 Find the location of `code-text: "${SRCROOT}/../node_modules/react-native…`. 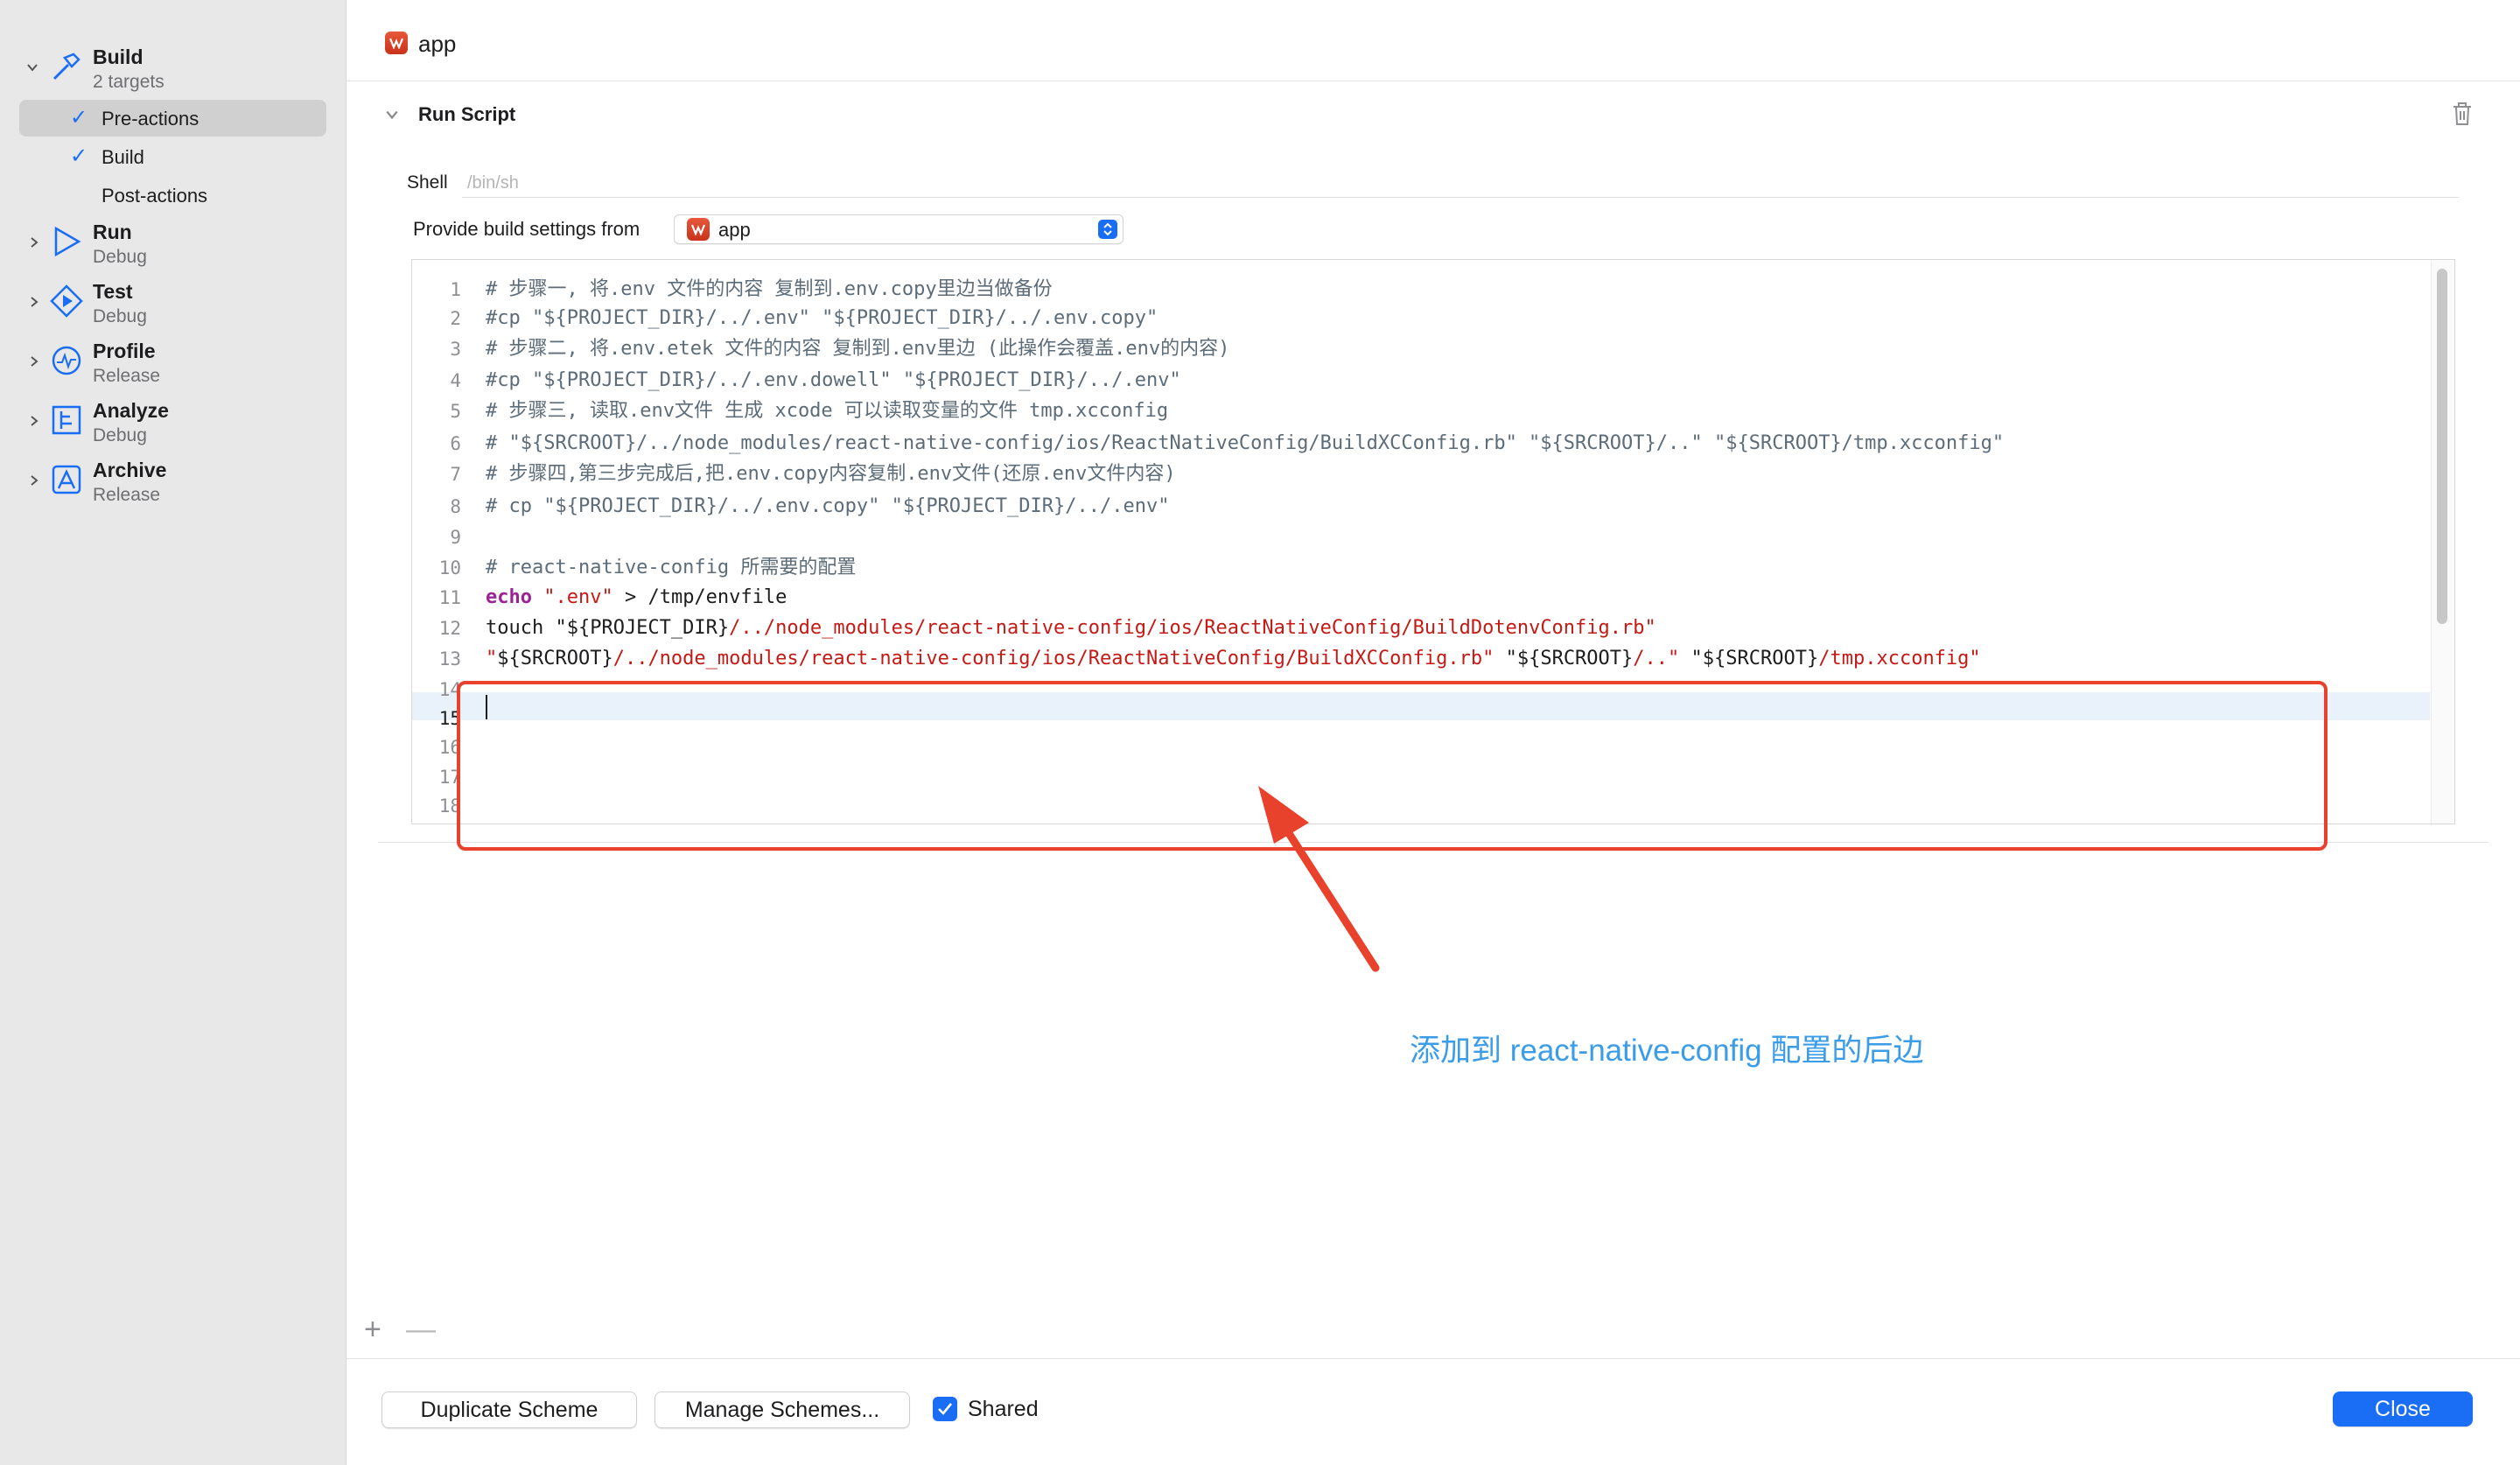

code-text: "${SRCROOT}/../node_modules/react-native… is located at coordinates (1233, 659).